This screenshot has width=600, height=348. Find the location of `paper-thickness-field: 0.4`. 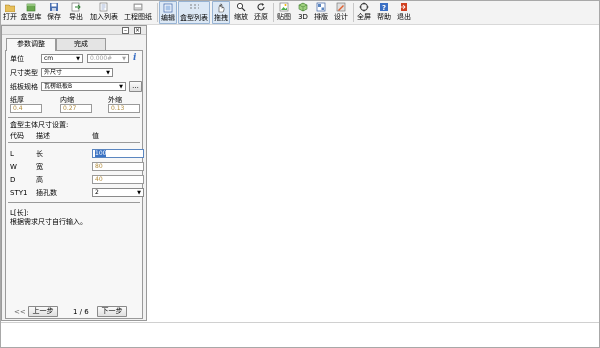

paper-thickness-field: 0.4 is located at coordinates (26, 108).